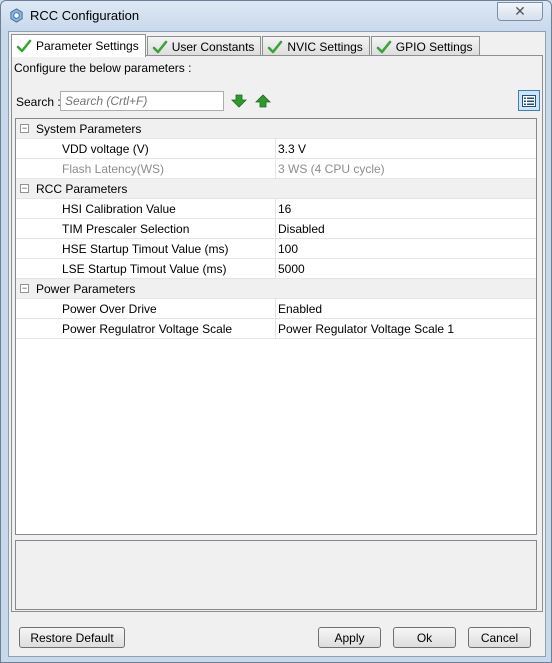  Describe the element at coordinates (291, 269) in the screenshot. I see `property-value: 5000` at that location.